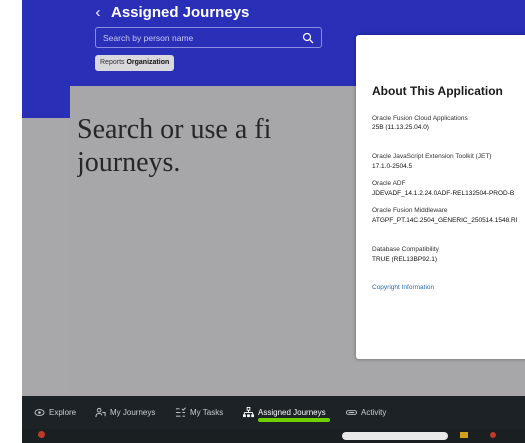 Image resolution: width=525 pixels, height=443 pixels. Describe the element at coordinates (248, 412) in the screenshot. I see `org-chart-icon` at that location.